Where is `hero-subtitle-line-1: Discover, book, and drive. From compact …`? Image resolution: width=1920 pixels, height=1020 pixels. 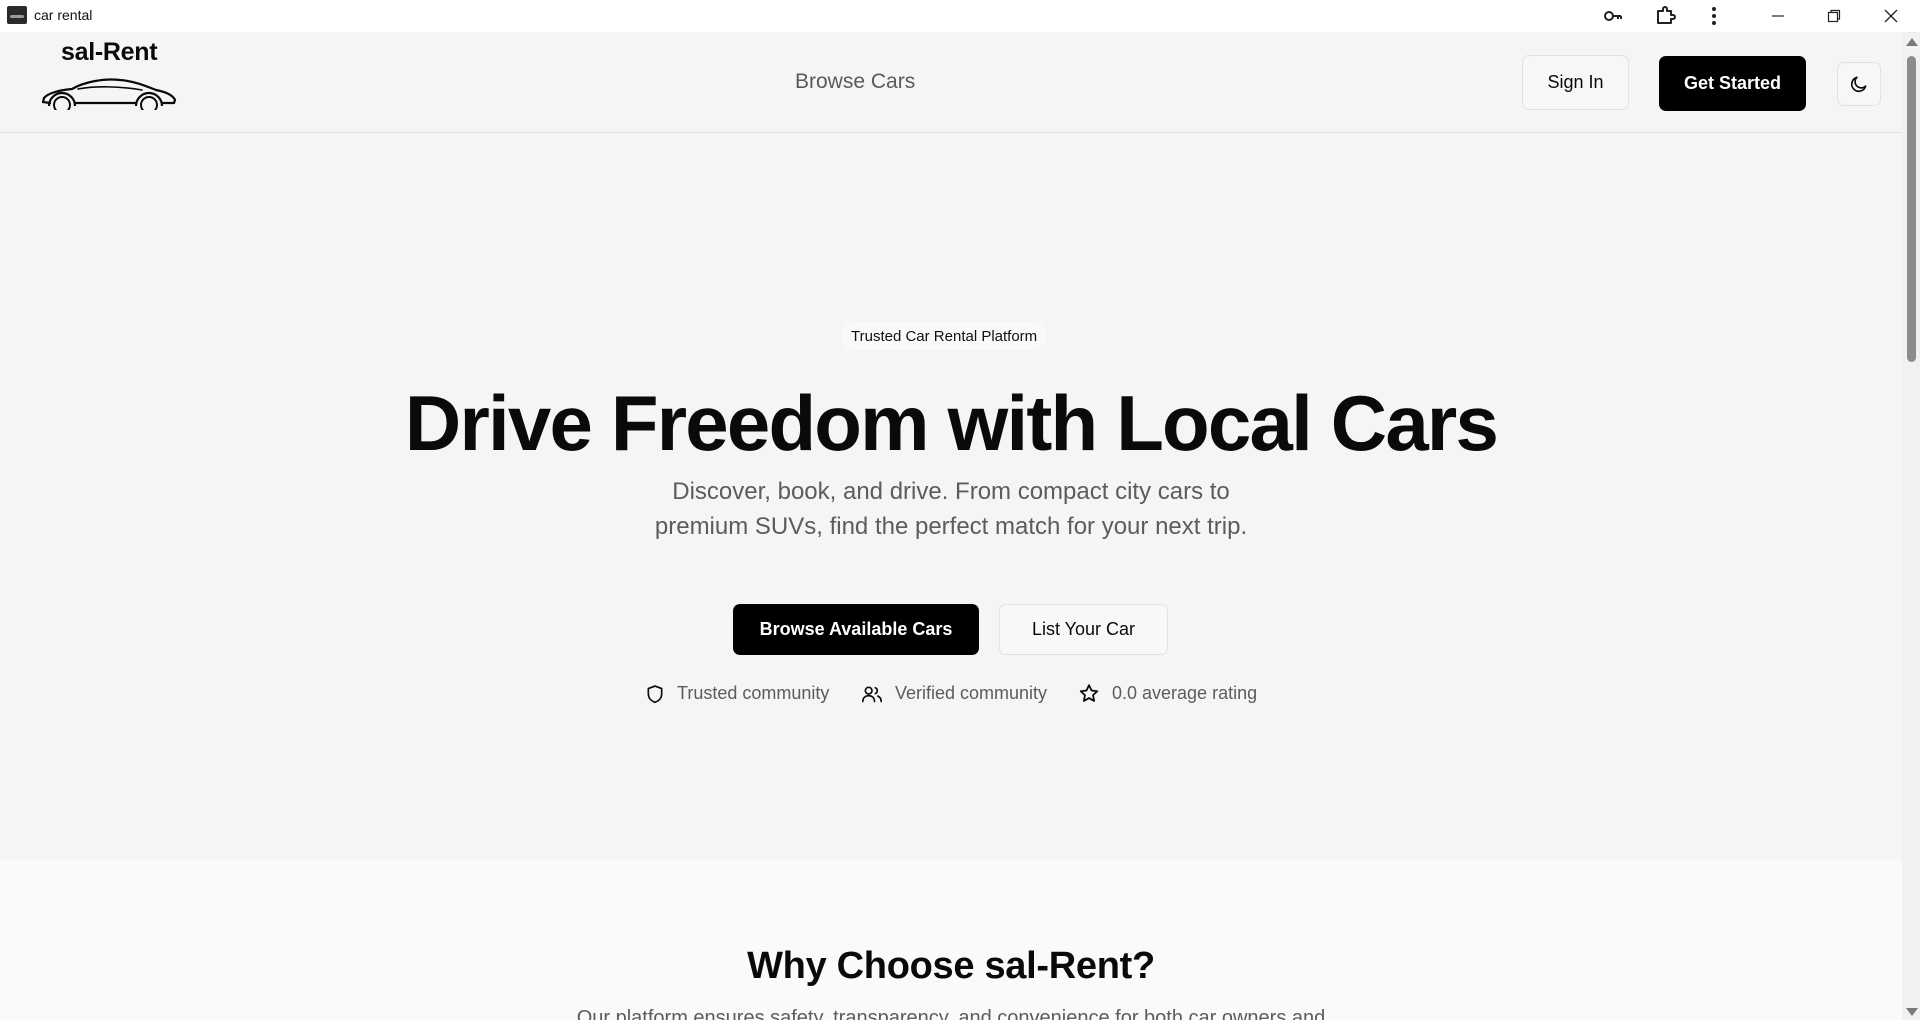
hero-subtitle-line-1: Discover, book, and drive. From compact … is located at coordinates (951, 491).